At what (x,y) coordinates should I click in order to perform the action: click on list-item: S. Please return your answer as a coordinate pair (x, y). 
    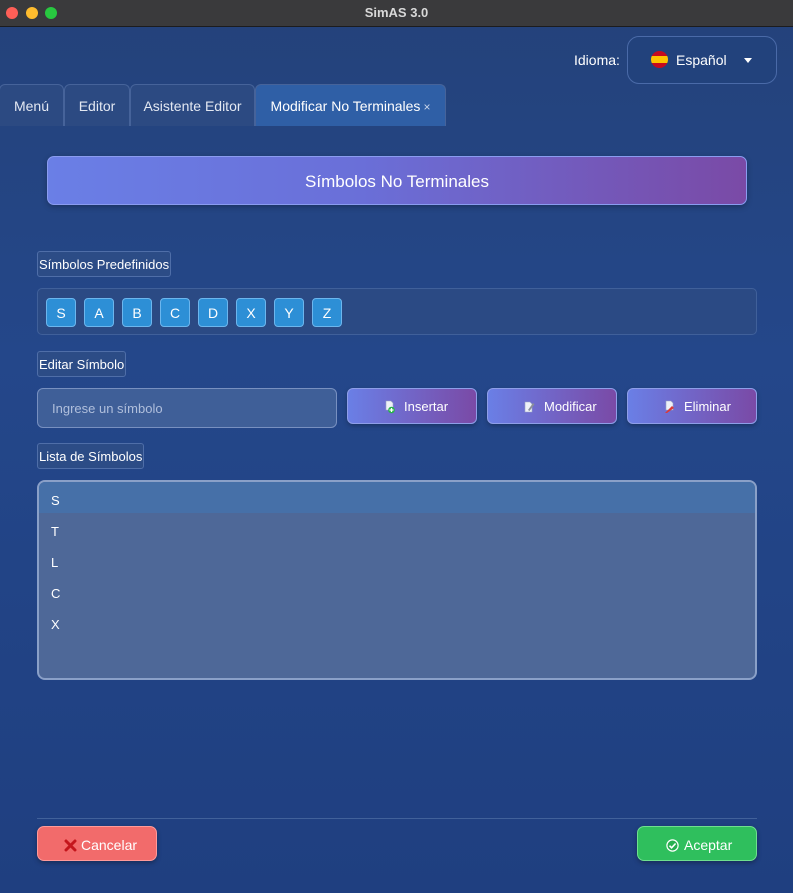
    Looking at the image, I should click on (397, 497).